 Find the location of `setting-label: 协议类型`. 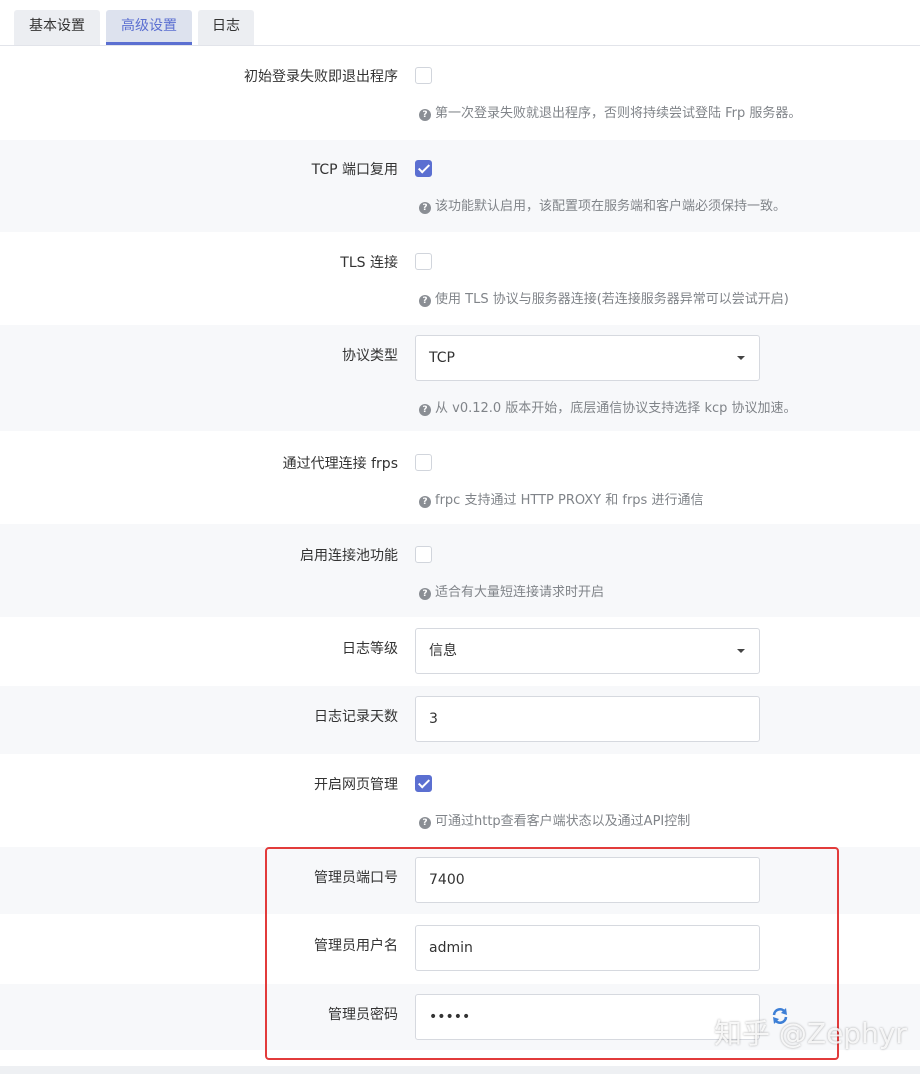

setting-label: 协议类型 is located at coordinates (370, 356).